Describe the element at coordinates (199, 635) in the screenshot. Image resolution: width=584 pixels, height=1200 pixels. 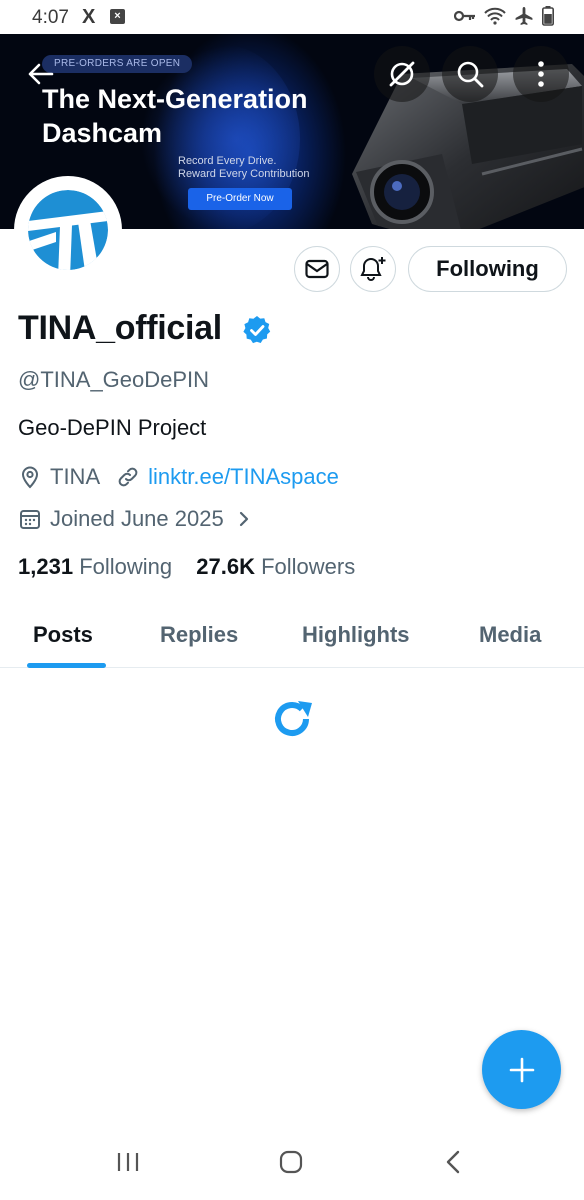
I see `tab-replies: Replies` at that location.